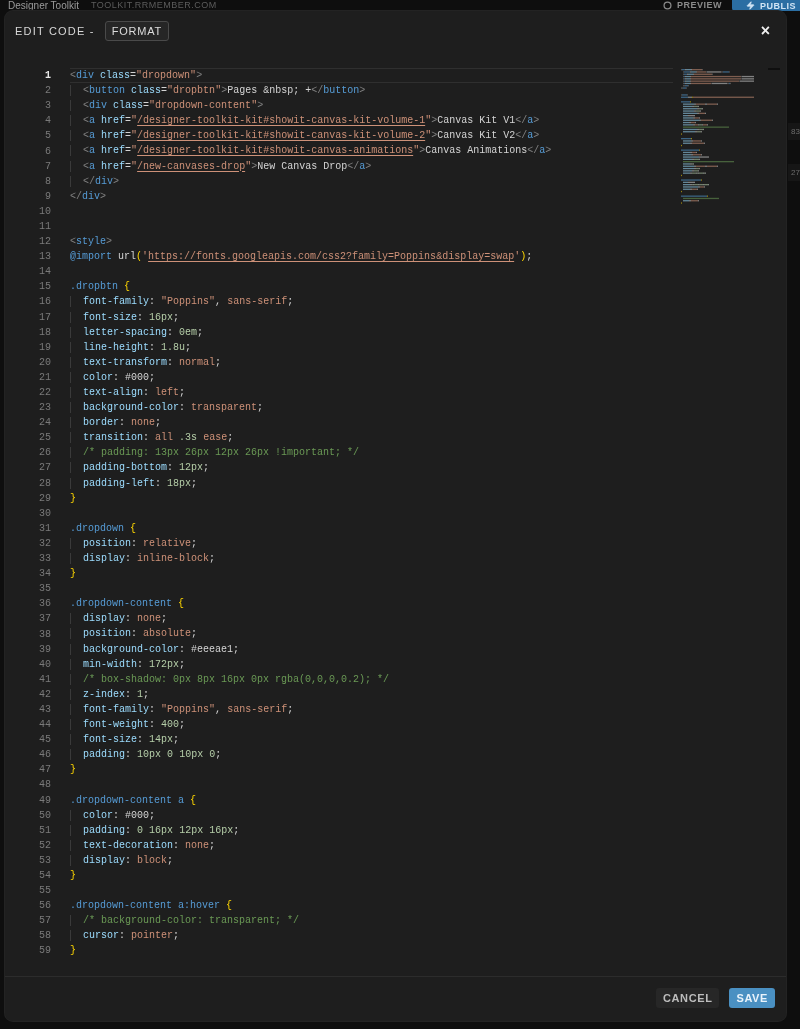  I want to click on code-line: font-weight: 400;, so click(371, 725).